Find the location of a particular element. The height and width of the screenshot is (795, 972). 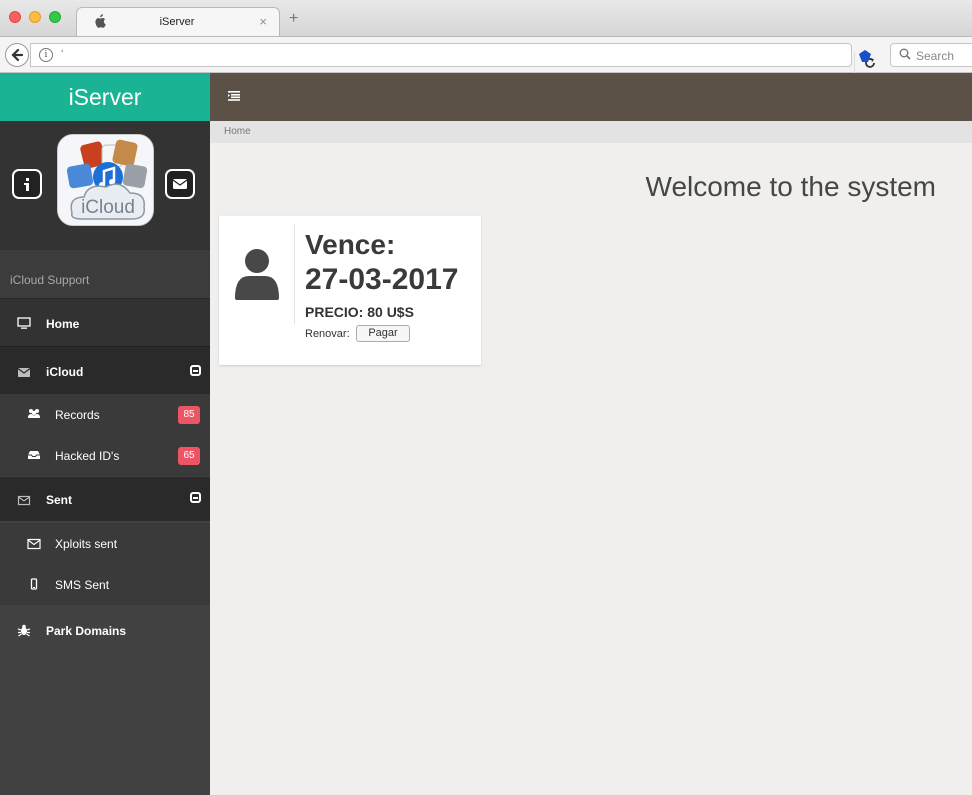

sidebar-item-xploits-sent: Xploits sent is located at coordinates (105, 543).